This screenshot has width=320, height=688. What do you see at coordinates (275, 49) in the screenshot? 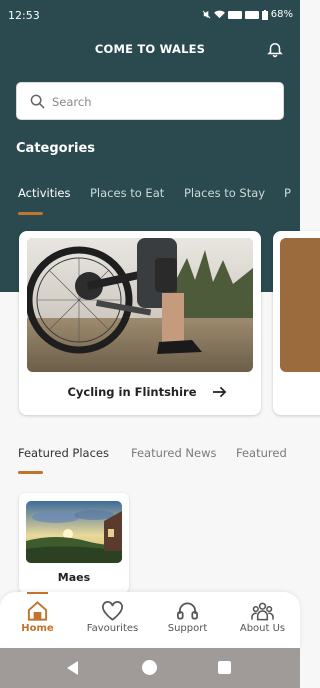
I see `bell-icon` at bounding box center [275, 49].